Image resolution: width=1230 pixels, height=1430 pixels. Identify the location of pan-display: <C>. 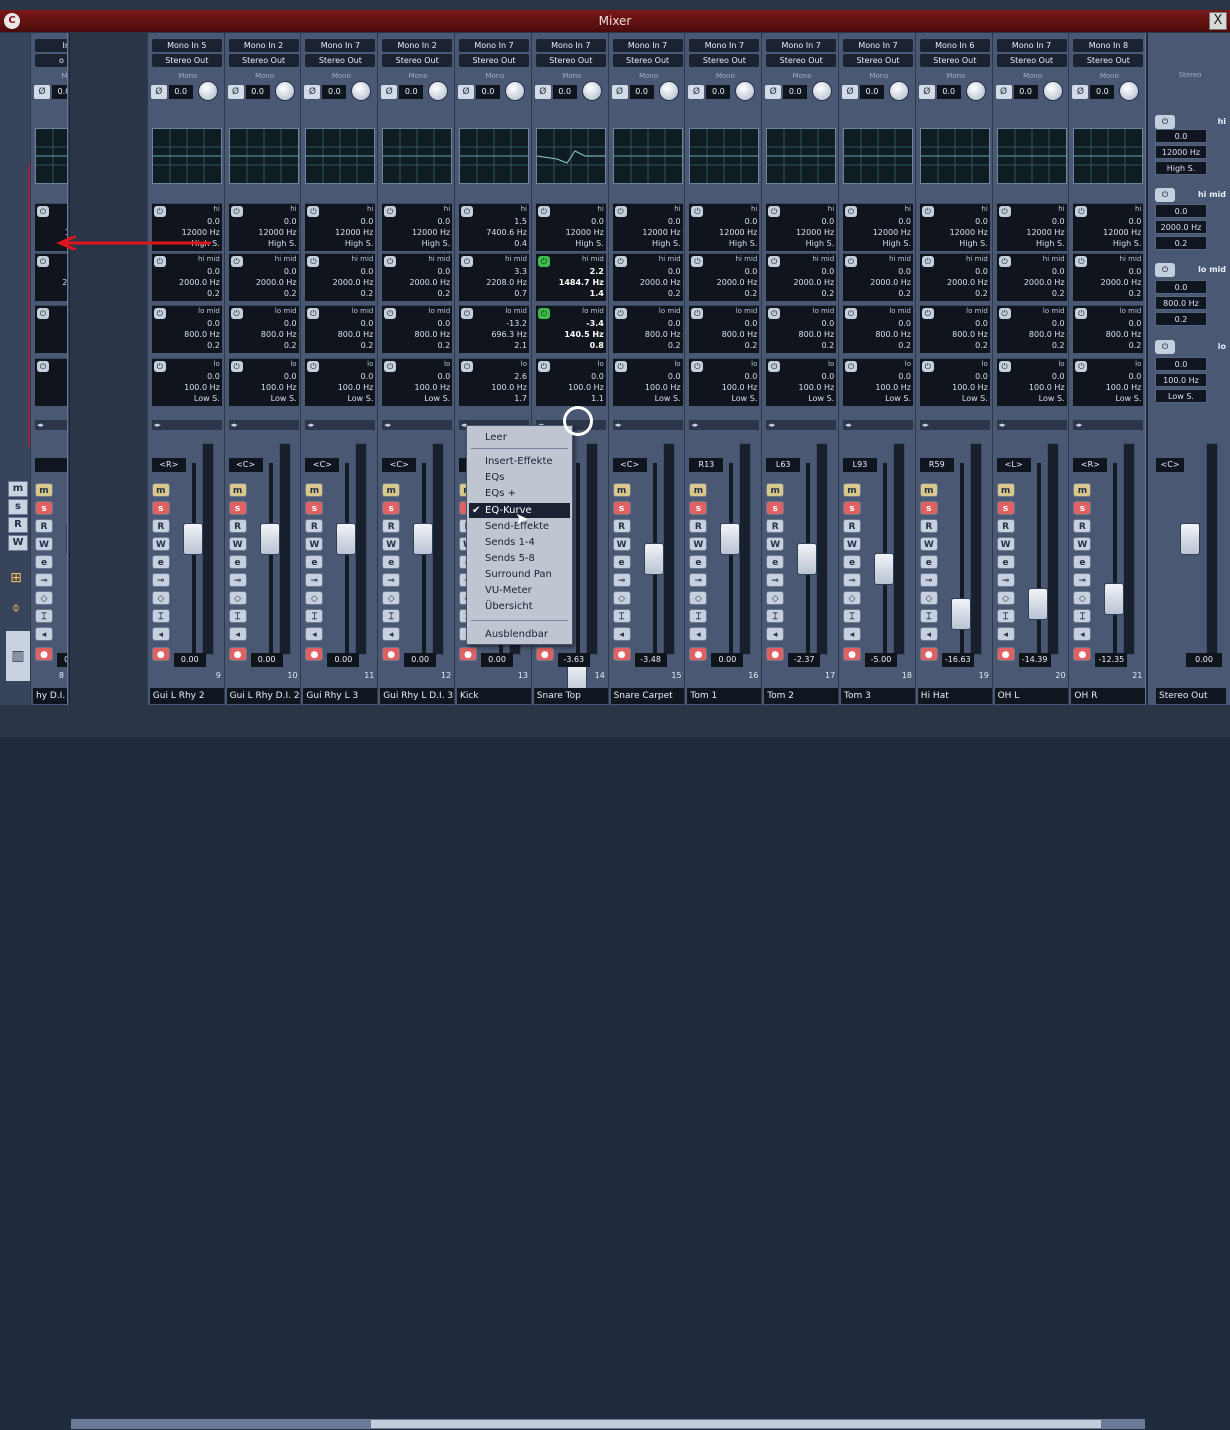
(322, 465).